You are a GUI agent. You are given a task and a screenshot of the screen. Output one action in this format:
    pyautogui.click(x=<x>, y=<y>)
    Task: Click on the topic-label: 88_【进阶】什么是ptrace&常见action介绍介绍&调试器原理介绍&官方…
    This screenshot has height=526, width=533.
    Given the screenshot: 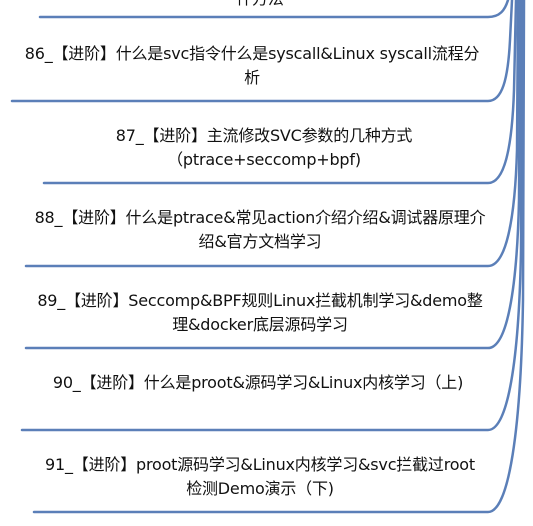 What is the action you would take?
    pyautogui.click(x=260, y=229)
    